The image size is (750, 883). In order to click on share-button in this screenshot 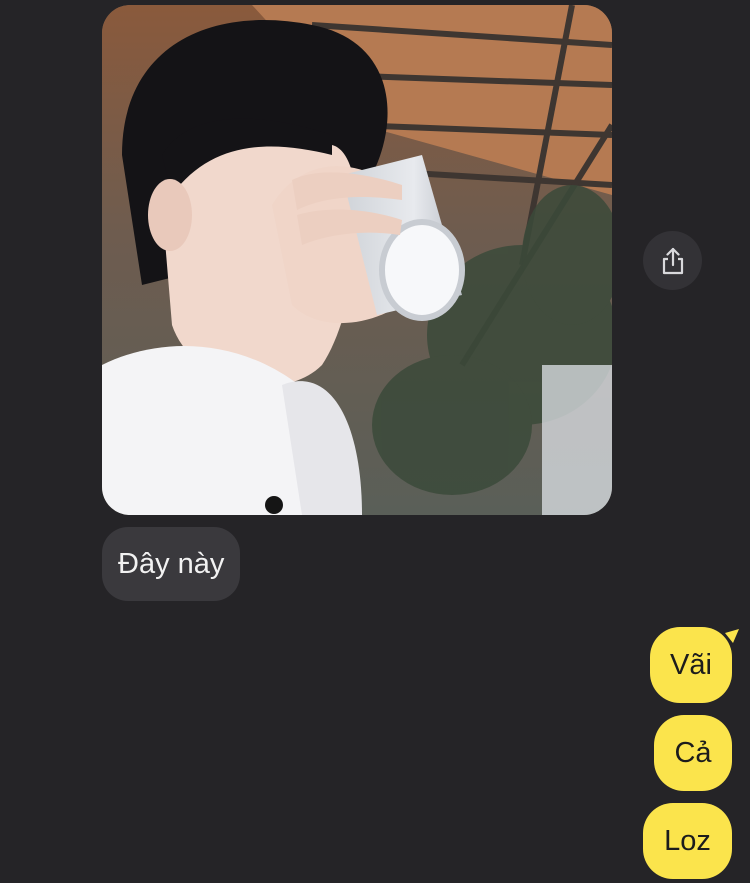, I will do `click(672, 260)`.